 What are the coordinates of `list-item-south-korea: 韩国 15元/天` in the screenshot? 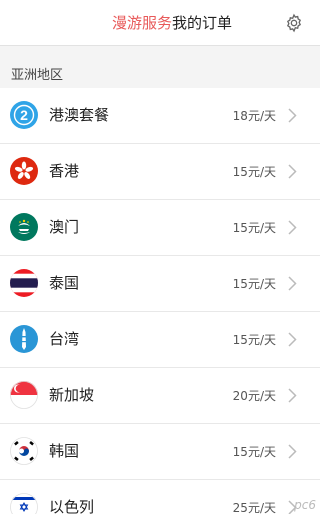 It's located at (160, 452).